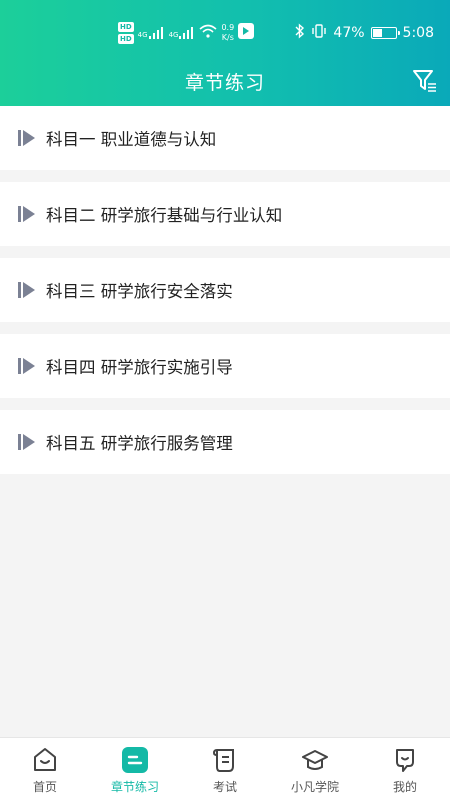 This screenshot has height=800, width=450. What do you see at coordinates (44, 787) in the screenshot?
I see `tab-label: 首页` at bounding box center [44, 787].